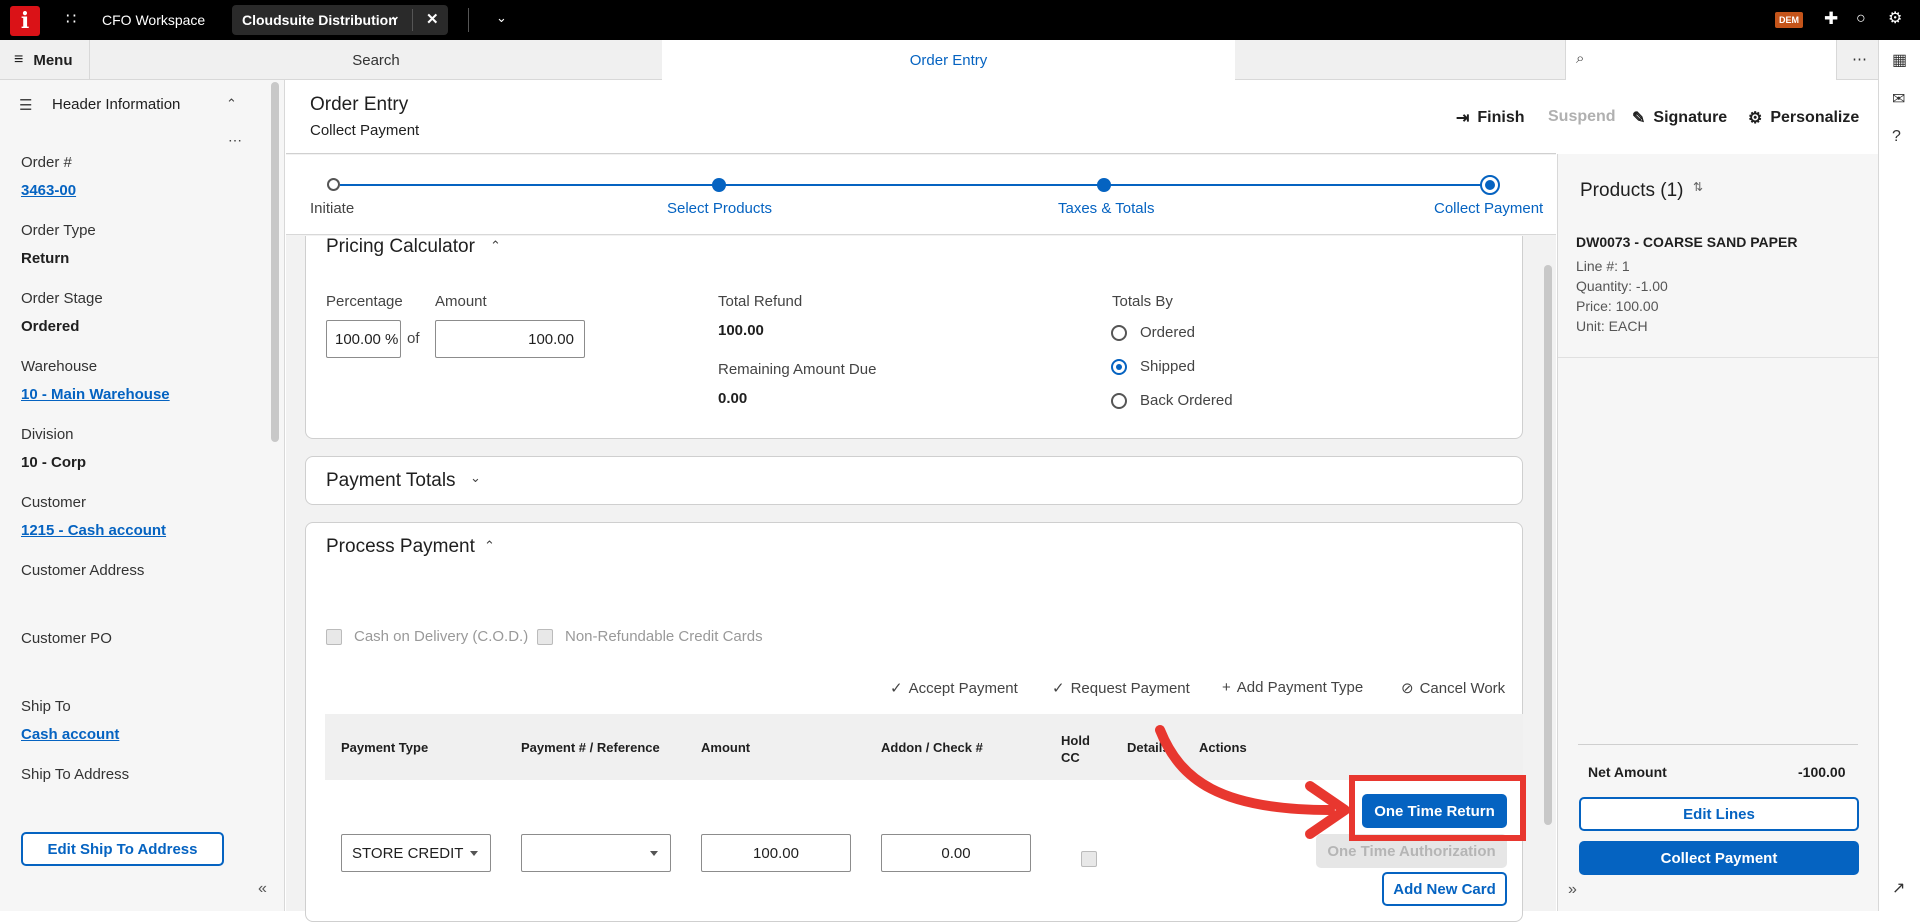 The image size is (1920, 922). What do you see at coordinates (332, 208) in the screenshot?
I see `step-initiate-label: Initiate` at bounding box center [332, 208].